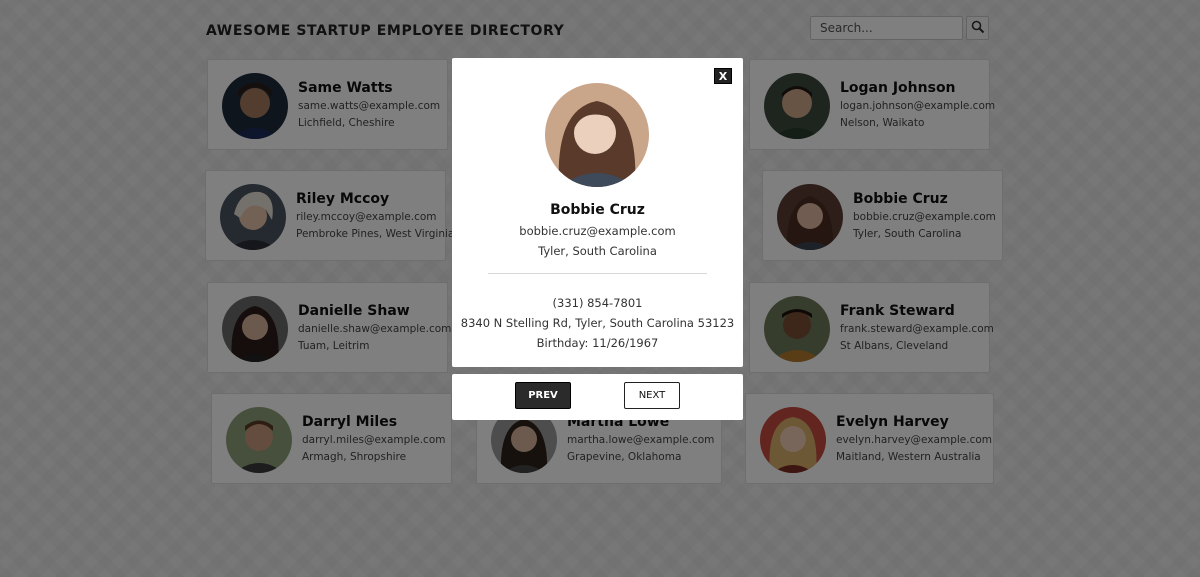 Image resolution: width=1200 pixels, height=577 pixels. Describe the element at coordinates (597, 303) in the screenshot. I see `modal-employee-phone: (331) 854-7801` at that location.